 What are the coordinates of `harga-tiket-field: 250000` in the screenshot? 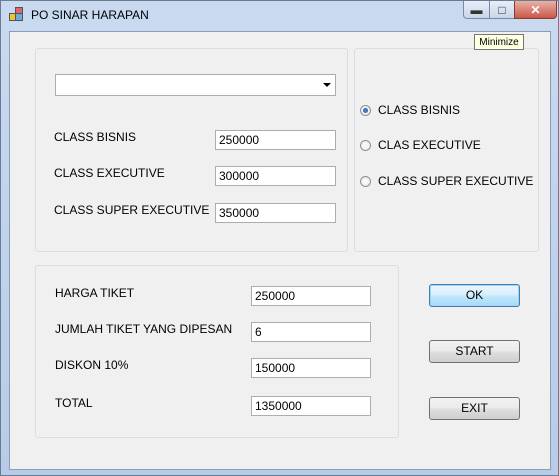 It's located at (311, 296).